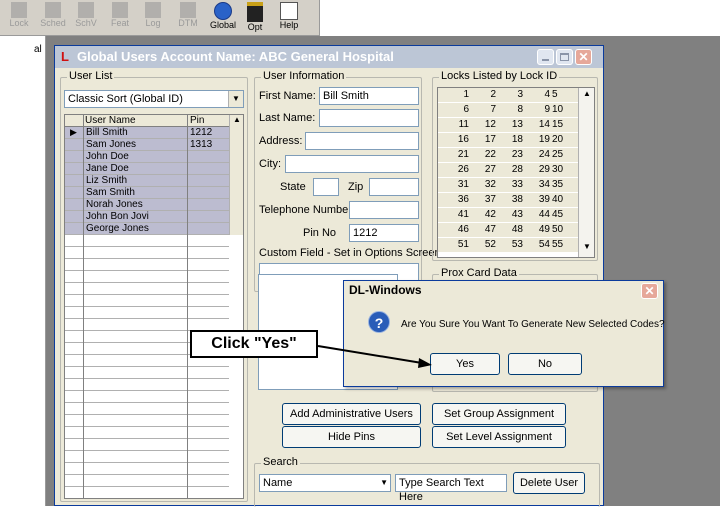 Image resolution: width=720 pixels, height=507 pixels. Describe the element at coordinates (374, 356) in the screenshot. I see `callout-arrow` at that location.